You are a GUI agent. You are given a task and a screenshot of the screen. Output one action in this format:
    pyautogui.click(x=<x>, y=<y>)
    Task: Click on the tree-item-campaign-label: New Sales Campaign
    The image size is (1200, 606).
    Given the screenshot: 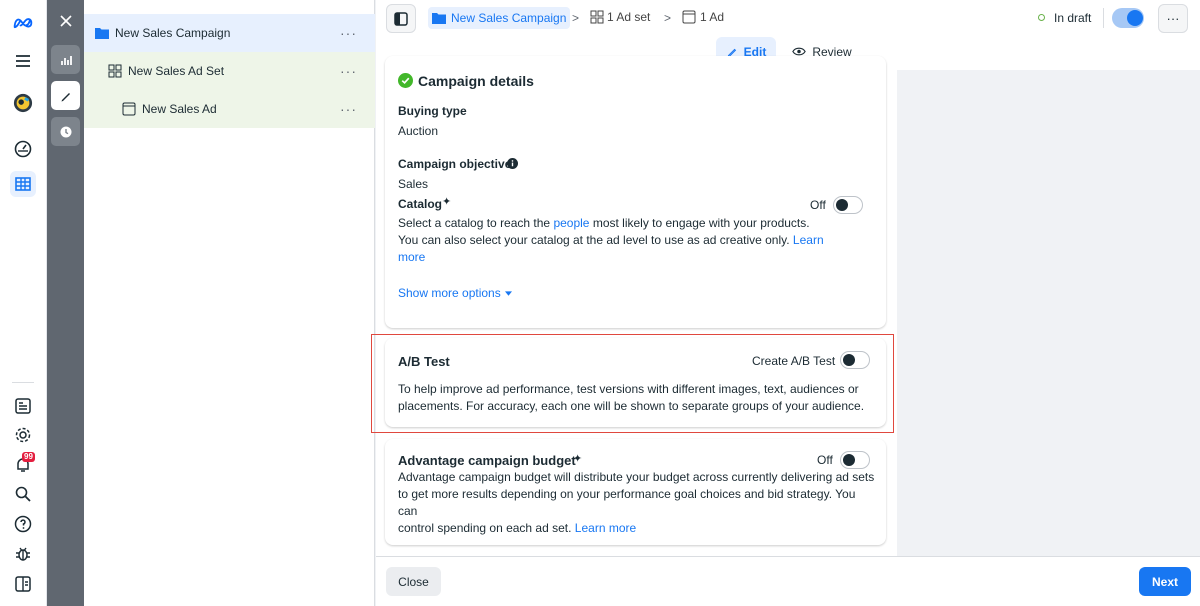 What is the action you would take?
    pyautogui.click(x=173, y=33)
    